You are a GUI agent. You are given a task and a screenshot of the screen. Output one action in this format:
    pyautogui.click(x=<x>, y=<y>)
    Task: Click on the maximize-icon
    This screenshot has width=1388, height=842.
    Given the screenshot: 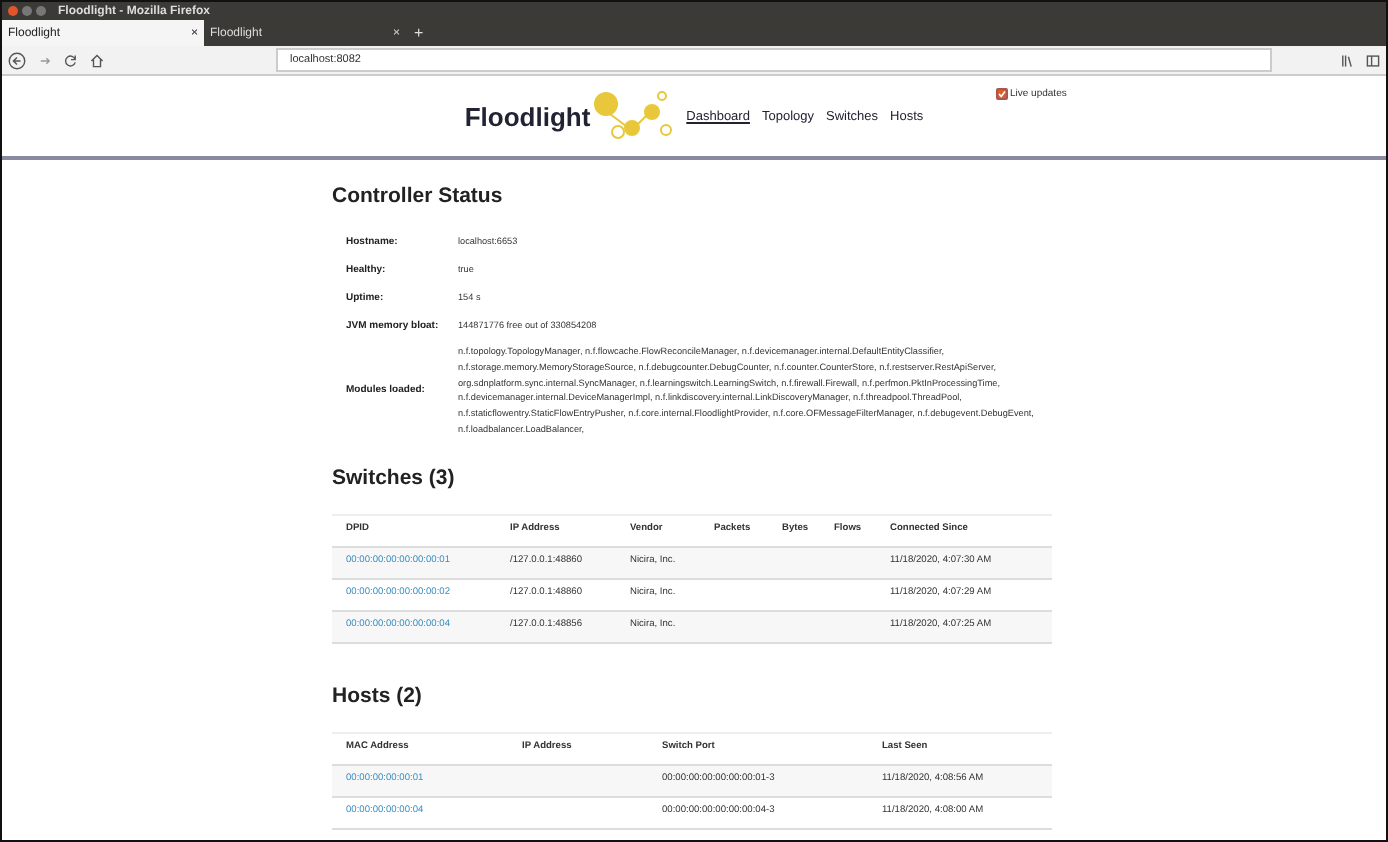 What is the action you would take?
    pyautogui.click(x=41, y=11)
    